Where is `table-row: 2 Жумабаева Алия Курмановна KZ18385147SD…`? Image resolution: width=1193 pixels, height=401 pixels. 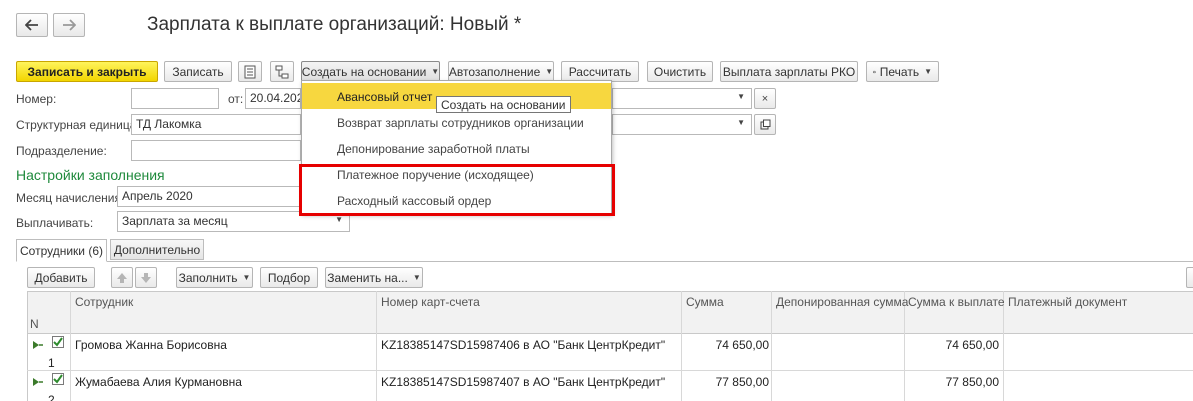 table-row: 2 Жумабаева Алия Курмановна KZ18385147SD… is located at coordinates (610, 386).